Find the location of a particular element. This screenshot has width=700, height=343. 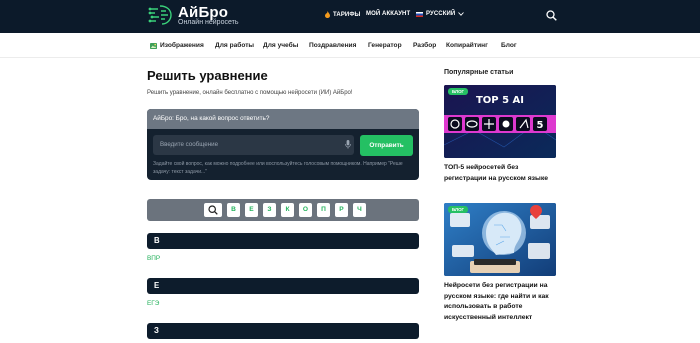

alphabet-search-button is located at coordinates (213, 210).